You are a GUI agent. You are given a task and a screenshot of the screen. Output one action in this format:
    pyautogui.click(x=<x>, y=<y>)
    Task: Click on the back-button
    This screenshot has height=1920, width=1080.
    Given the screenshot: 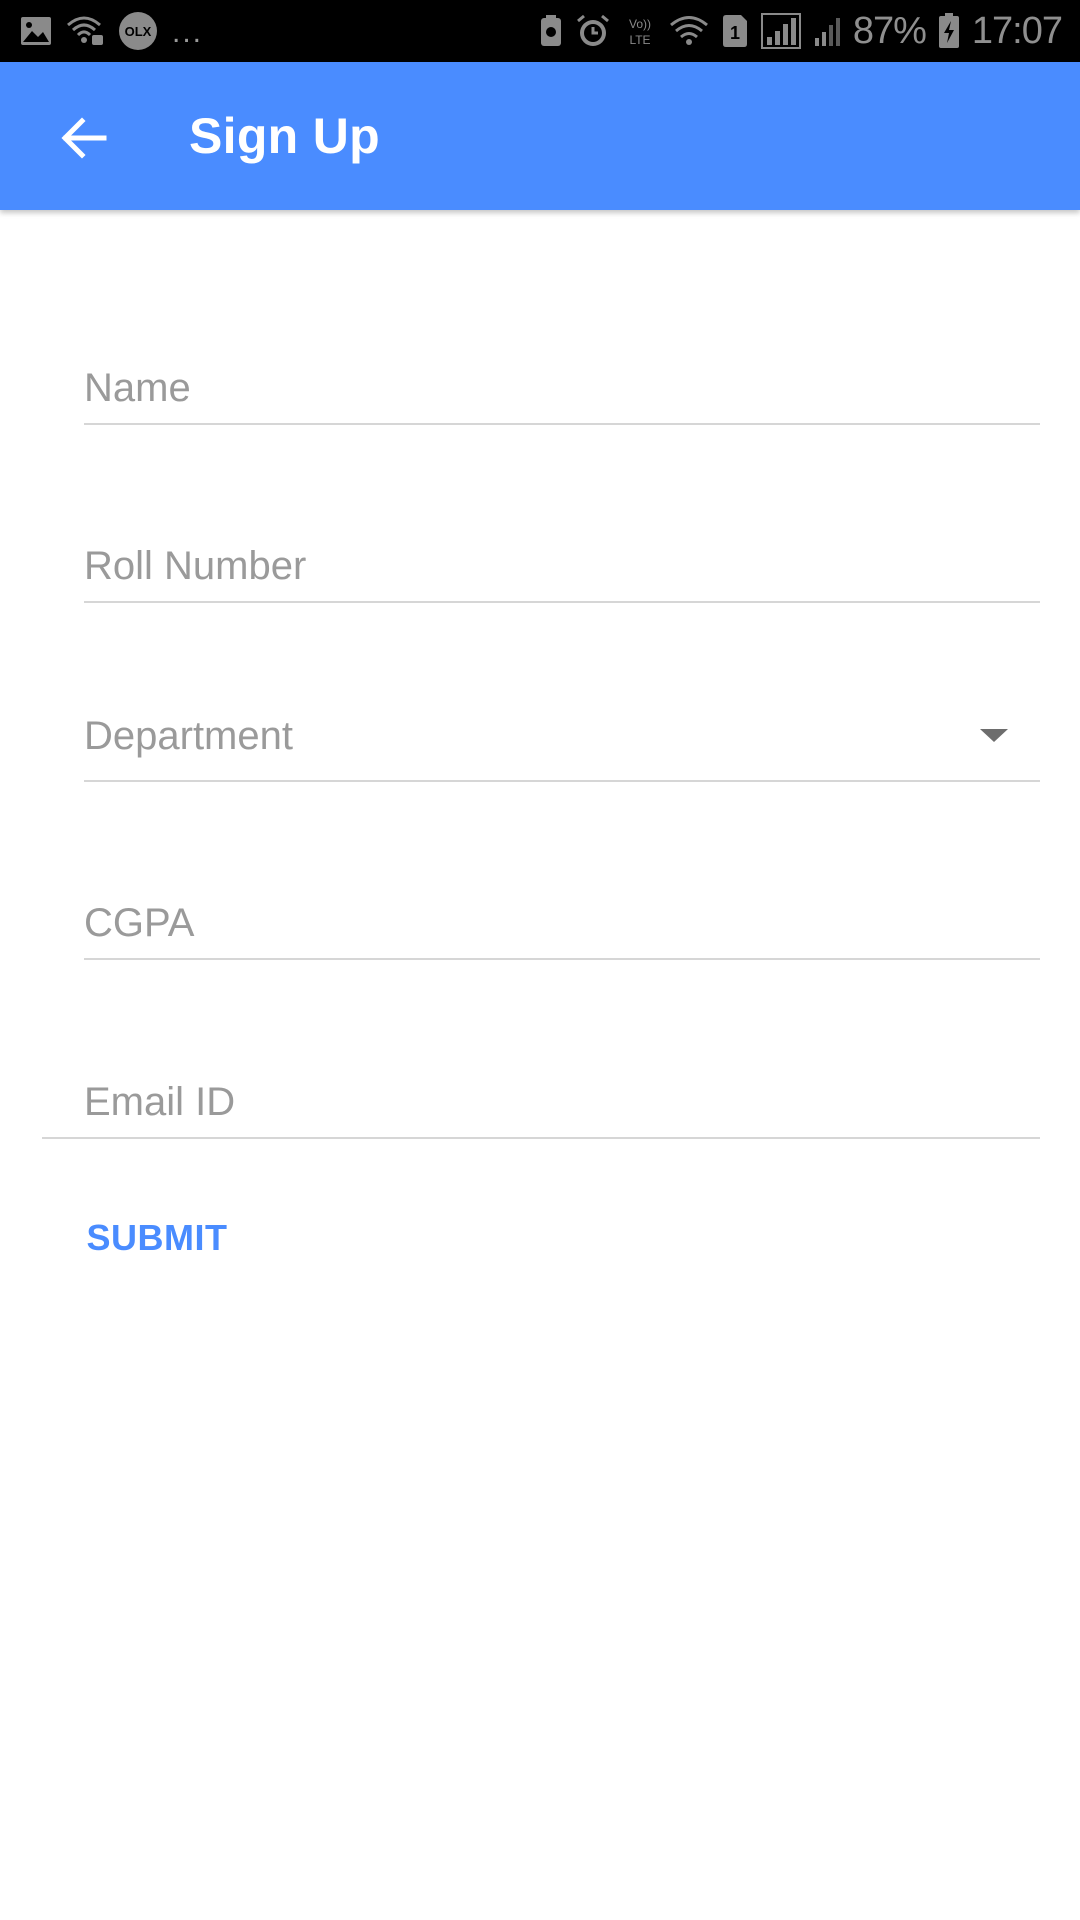 What is the action you would take?
    pyautogui.click(x=84, y=138)
    